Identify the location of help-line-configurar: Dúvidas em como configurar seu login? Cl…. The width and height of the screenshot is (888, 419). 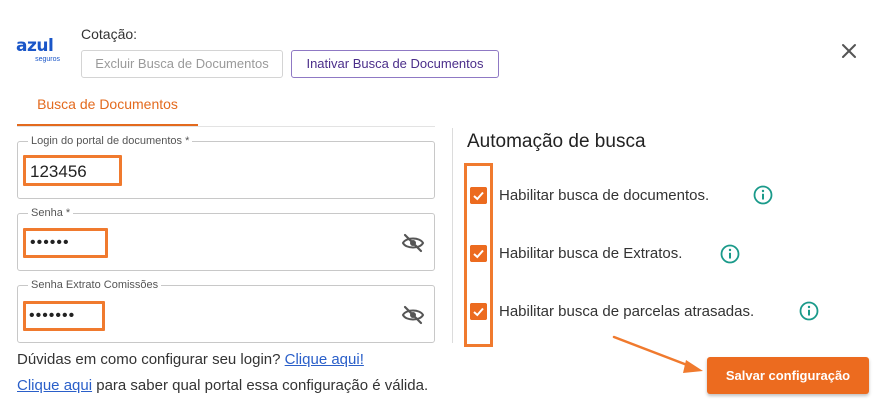
(190, 359).